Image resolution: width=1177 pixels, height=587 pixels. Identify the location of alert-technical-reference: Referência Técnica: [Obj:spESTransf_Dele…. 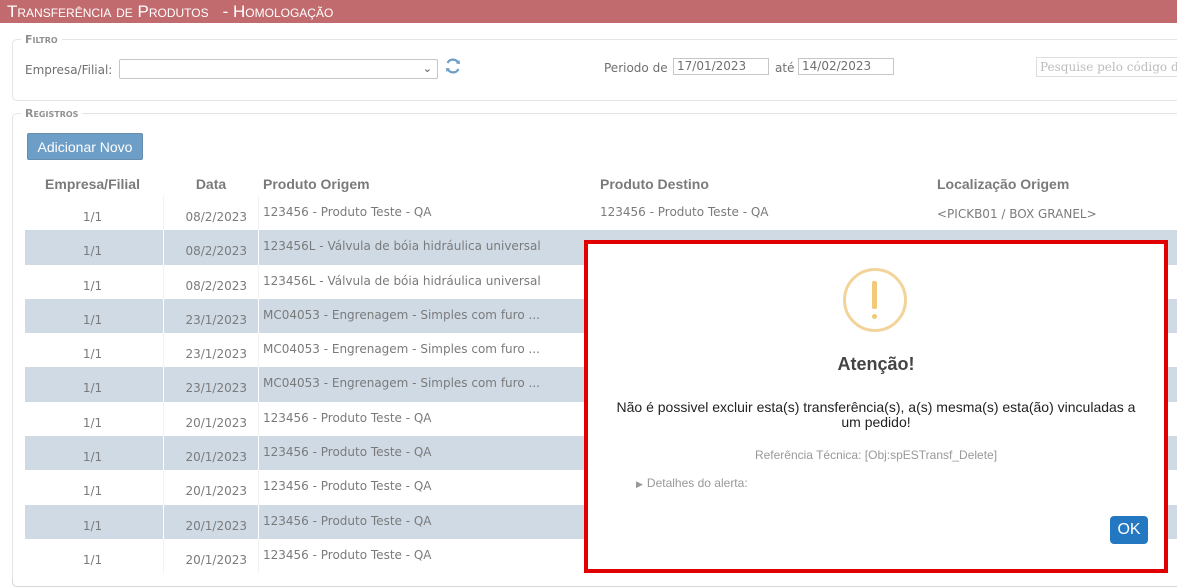
(876, 455).